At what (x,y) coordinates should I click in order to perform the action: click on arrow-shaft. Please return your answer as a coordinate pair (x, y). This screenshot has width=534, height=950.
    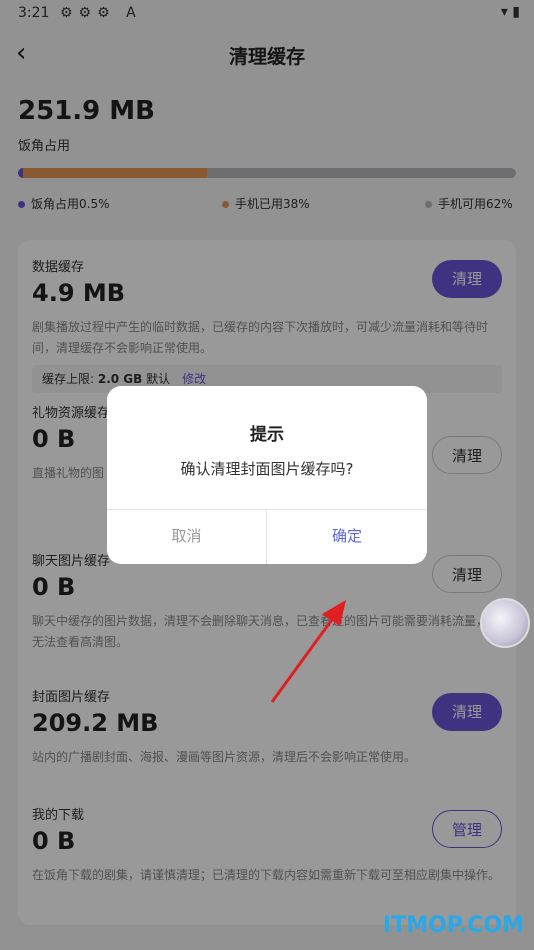
    Looking at the image, I should click on (304, 658).